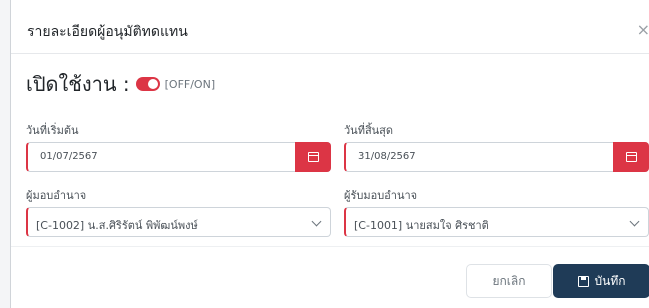 The width and height of the screenshot is (649, 308). I want to click on toggle-knob, so click(152, 84).